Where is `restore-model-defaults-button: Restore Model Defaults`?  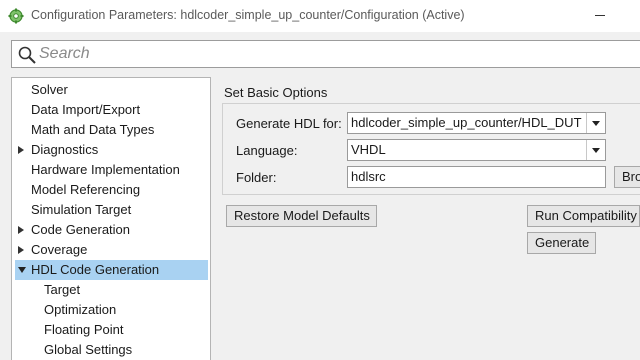 restore-model-defaults-button: Restore Model Defaults is located at coordinates (301, 216).